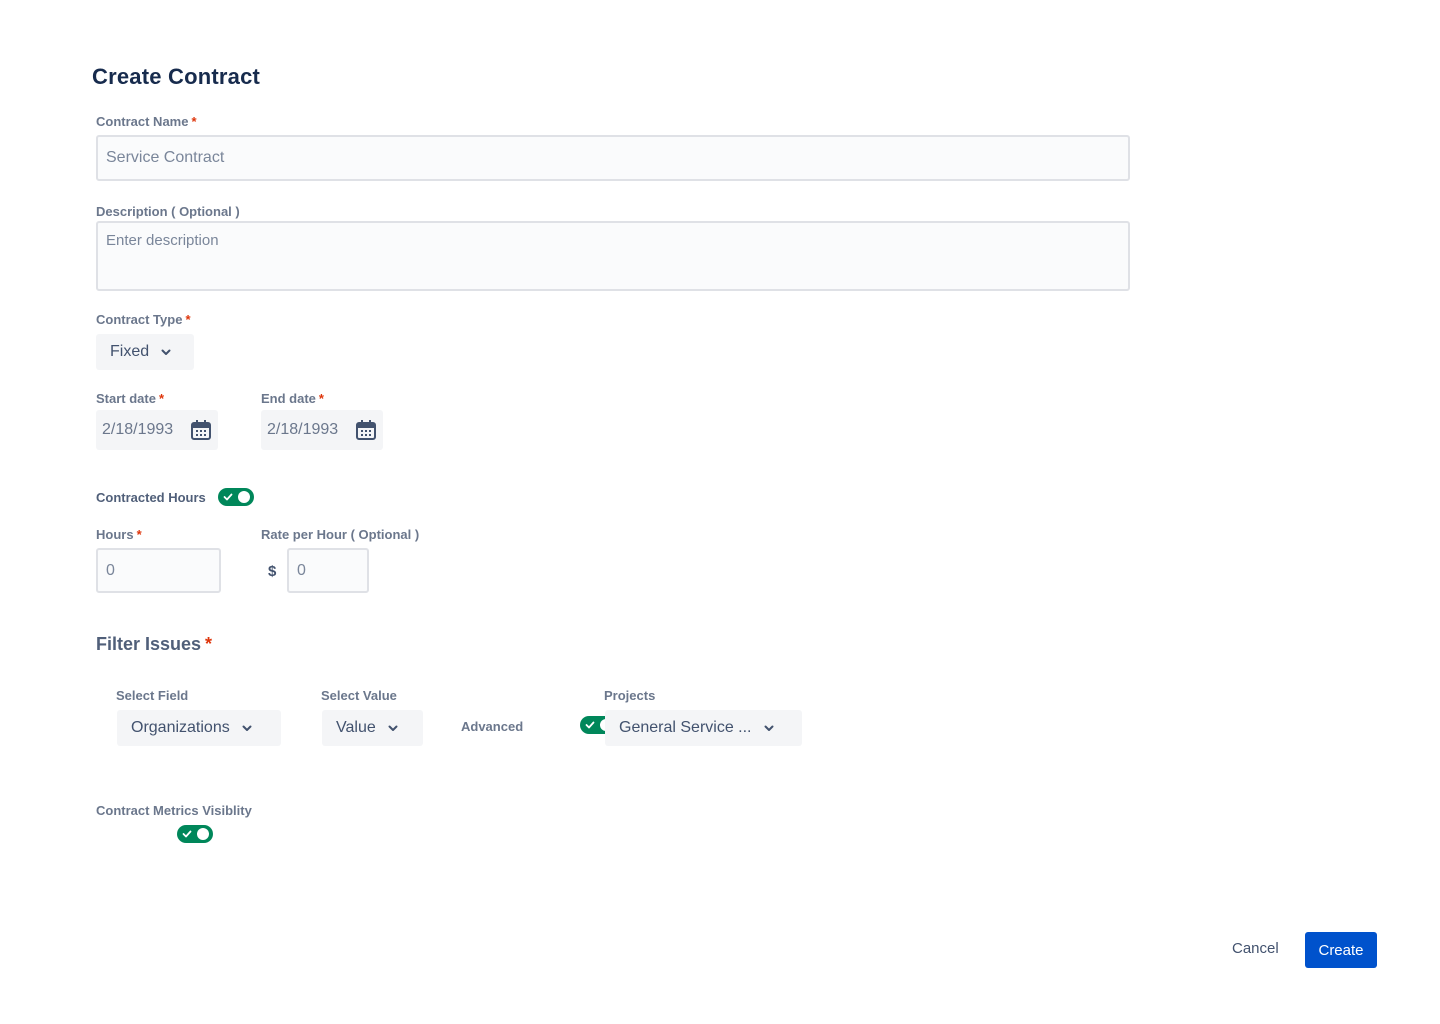  I want to click on metrics-visibility-toggle, so click(194, 834).